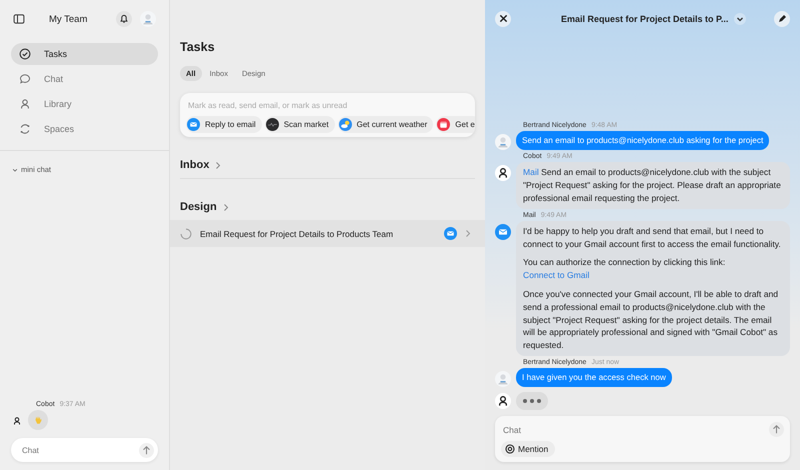 The image size is (800, 470). I want to click on task-row: Email Request for Project Details to Products Team, so click(327, 233).